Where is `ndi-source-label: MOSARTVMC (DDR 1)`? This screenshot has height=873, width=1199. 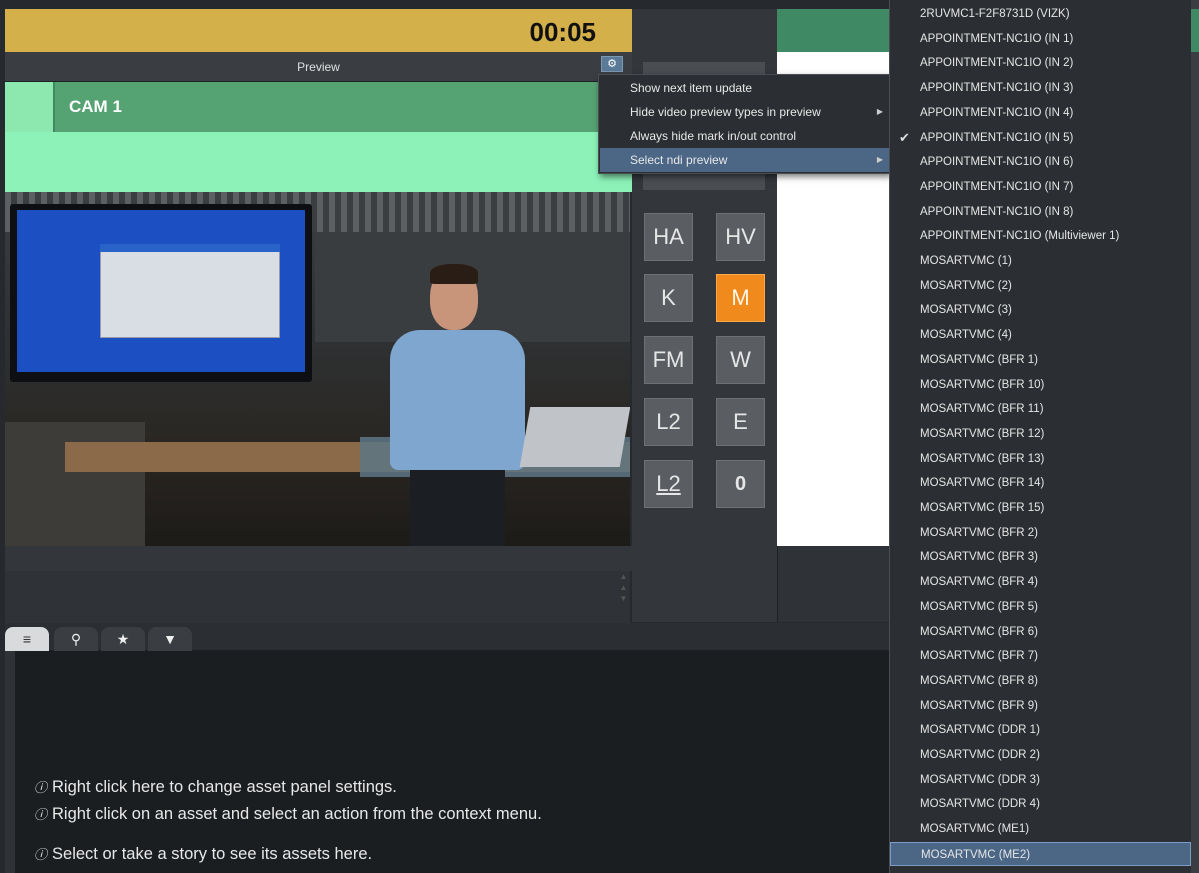 ndi-source-label: MOSARTVMC (DDR 1) is located at coordinates (980, 730).